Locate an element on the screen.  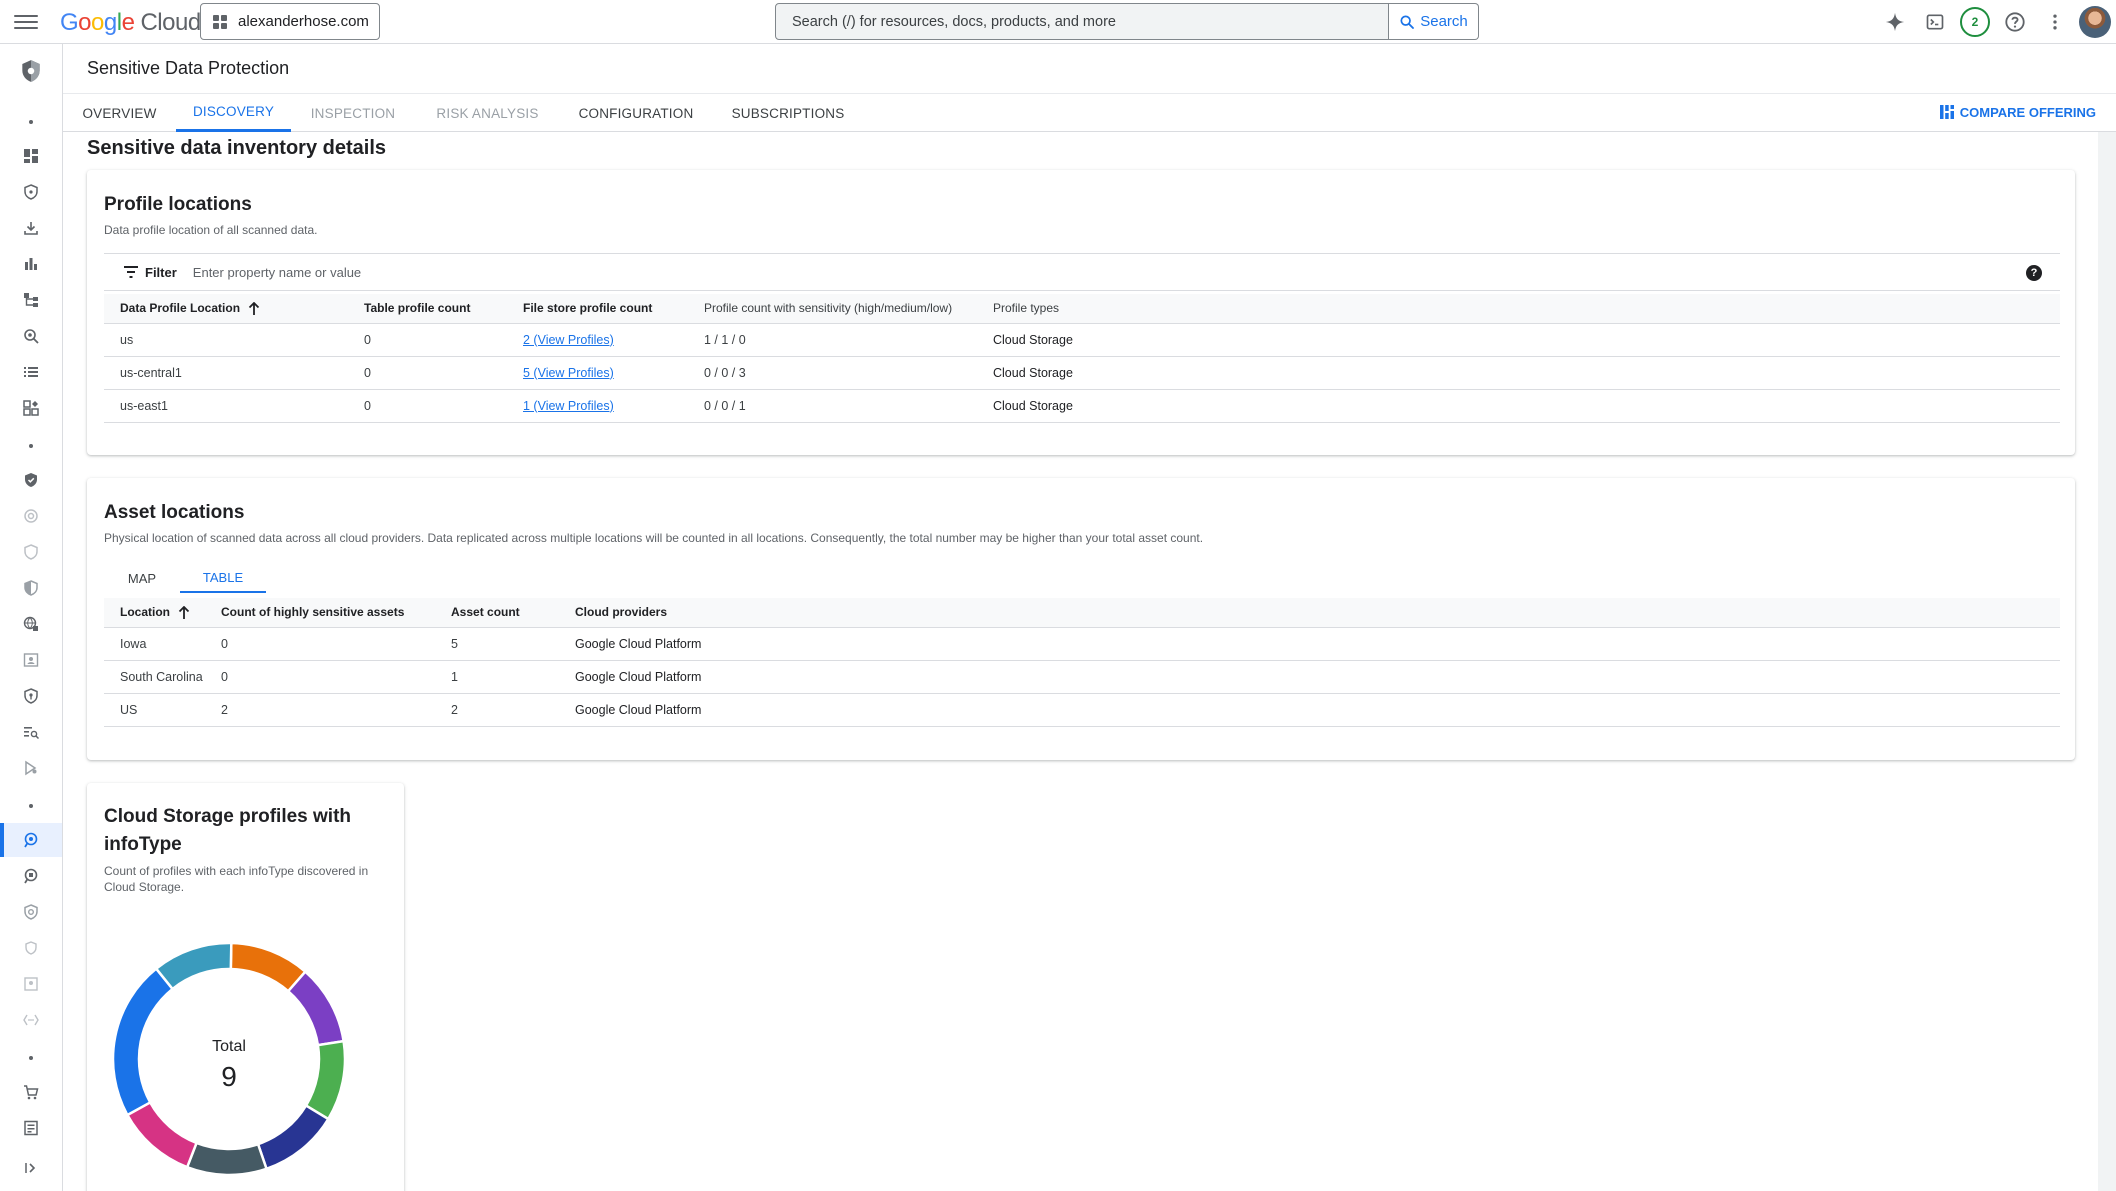
donut-total-label: Total is located at coordinates (229, 1046).